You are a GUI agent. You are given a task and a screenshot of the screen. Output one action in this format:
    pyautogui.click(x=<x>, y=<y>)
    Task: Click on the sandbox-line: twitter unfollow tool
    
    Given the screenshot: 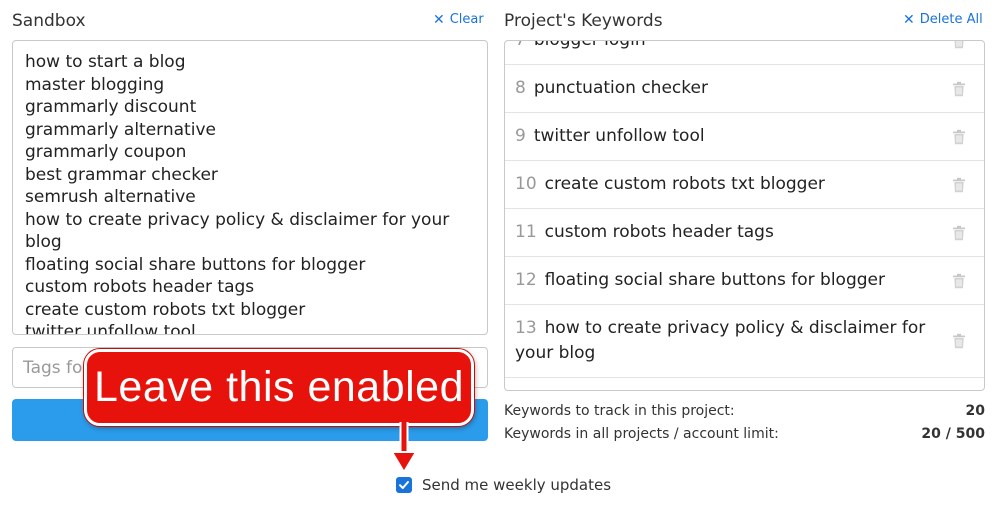 What is the action you would take?
    pyautogui.click(x=110, y=328)
    